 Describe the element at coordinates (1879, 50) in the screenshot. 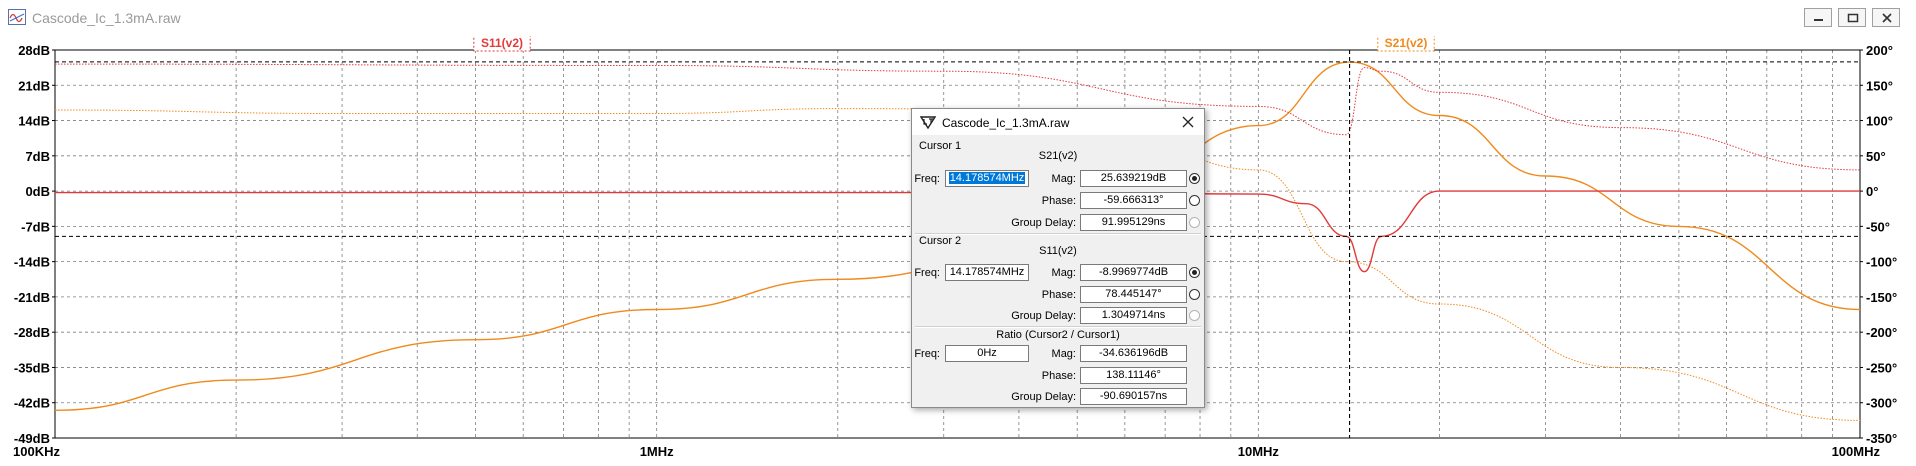

I see `right-axis-tick-label: 200°` at that location.